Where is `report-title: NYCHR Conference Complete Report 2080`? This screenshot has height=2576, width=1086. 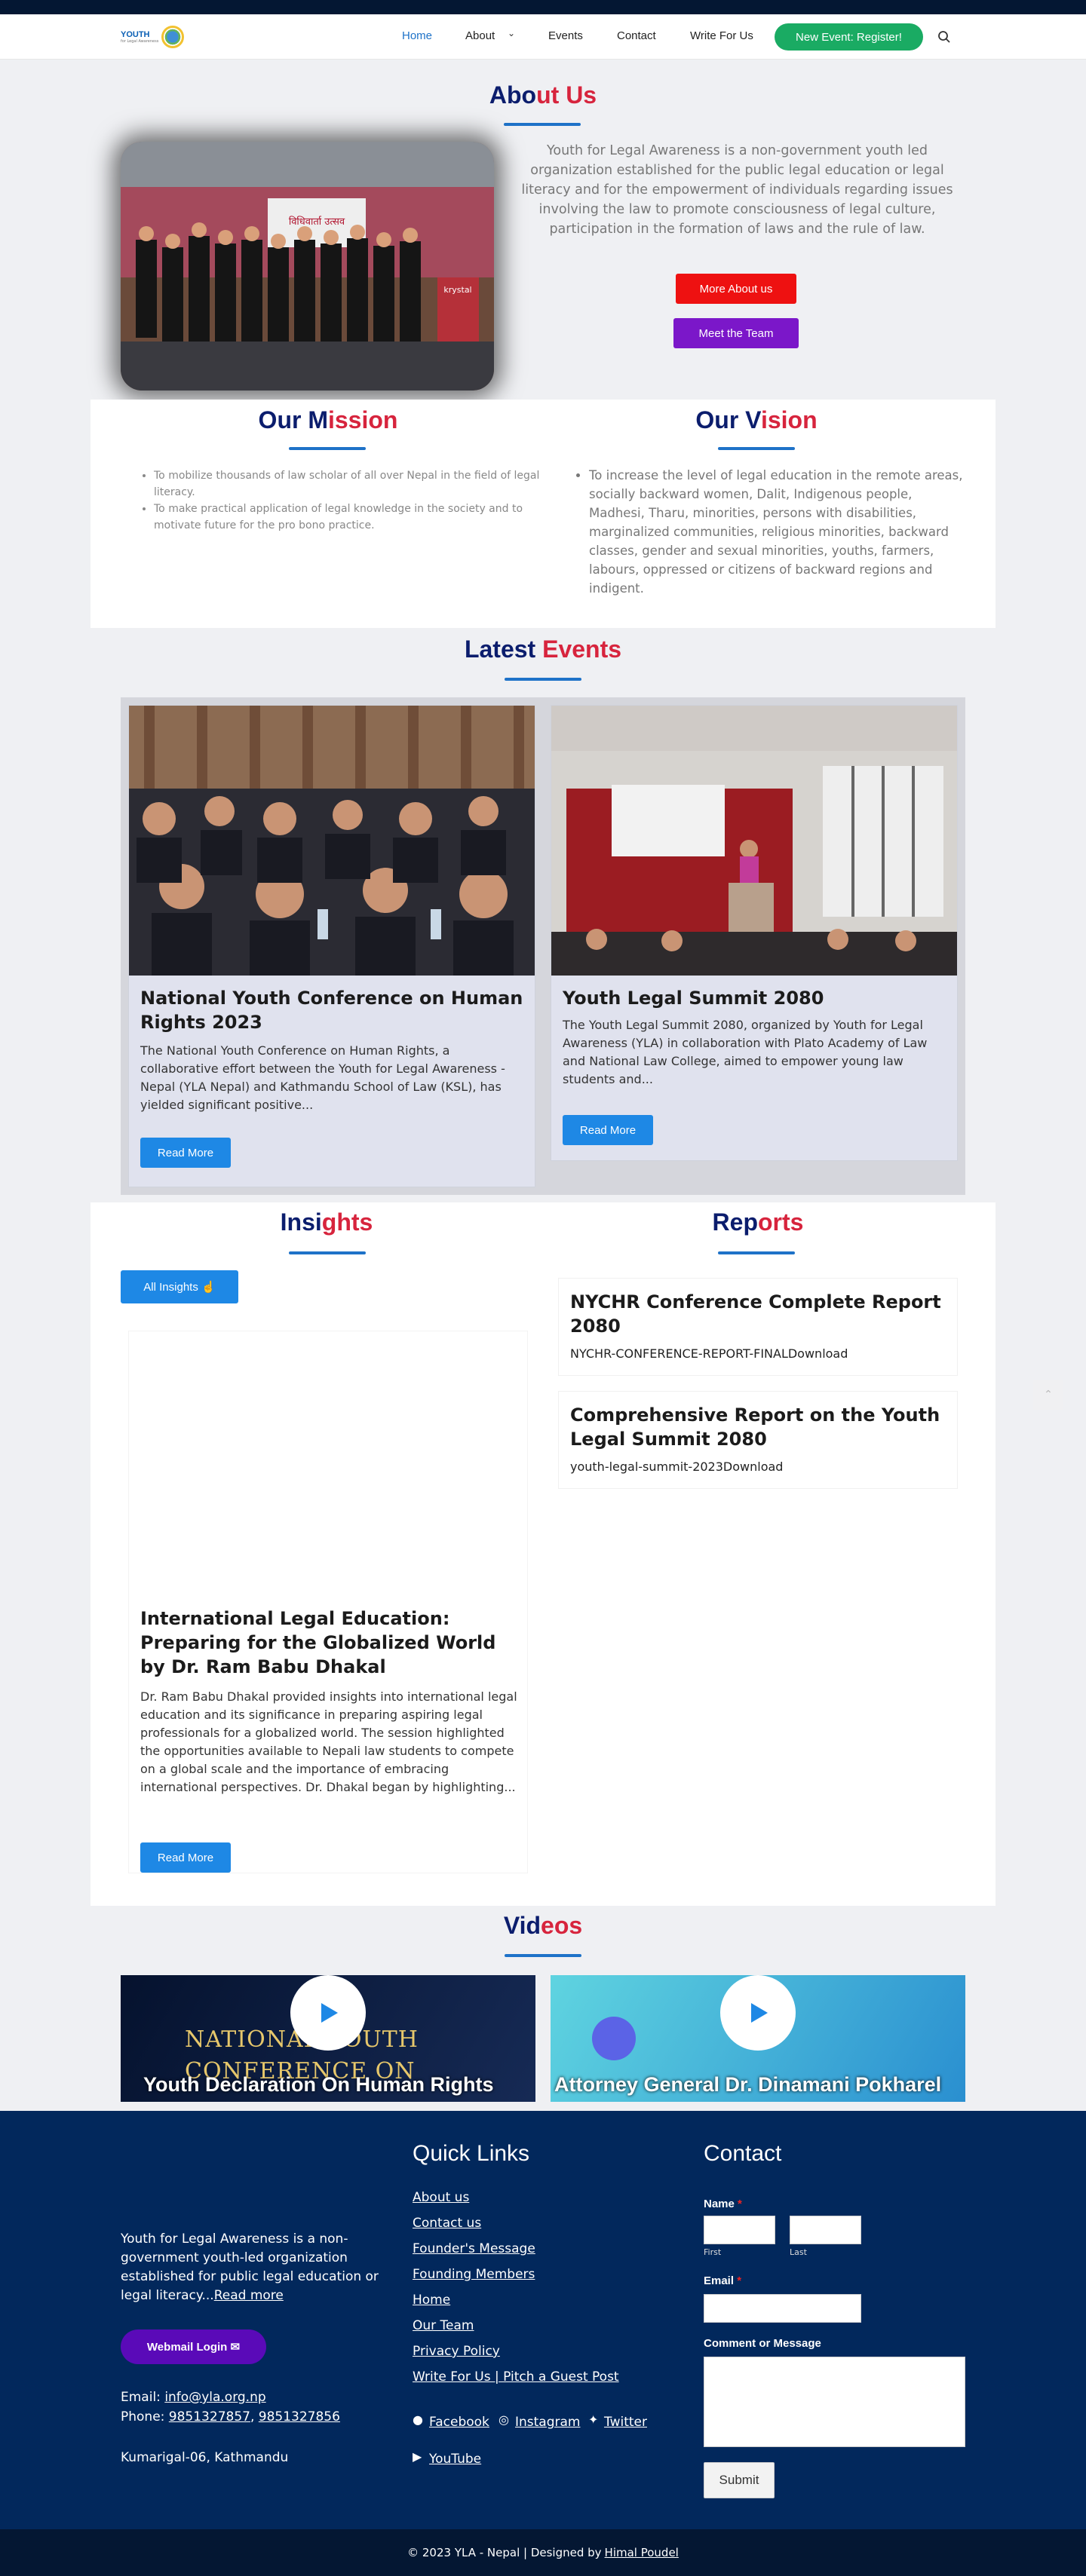 report-title: NYCHR Conference Complete Report 2080 is located at coordinates (758, 1314).